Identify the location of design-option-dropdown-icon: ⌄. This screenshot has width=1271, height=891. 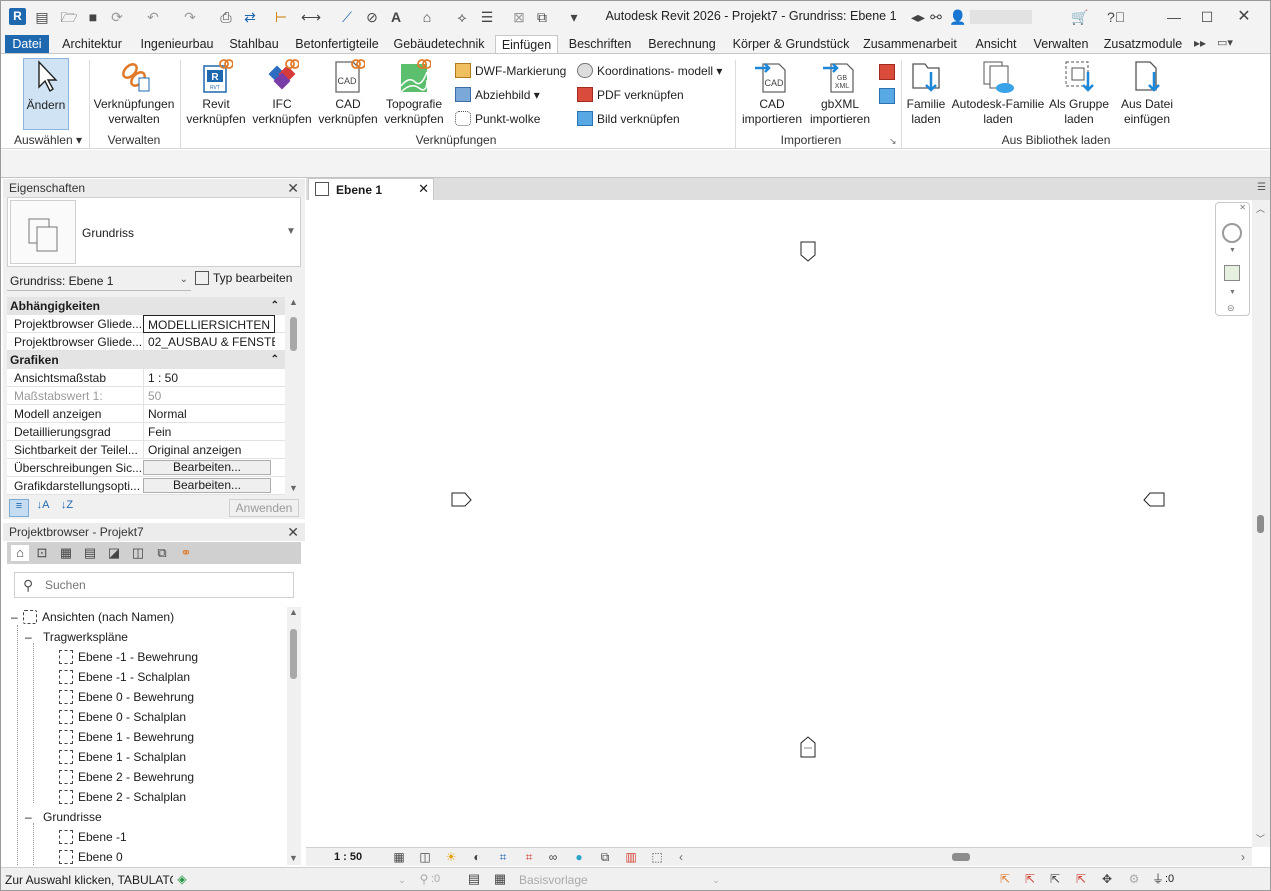
(716, 880).